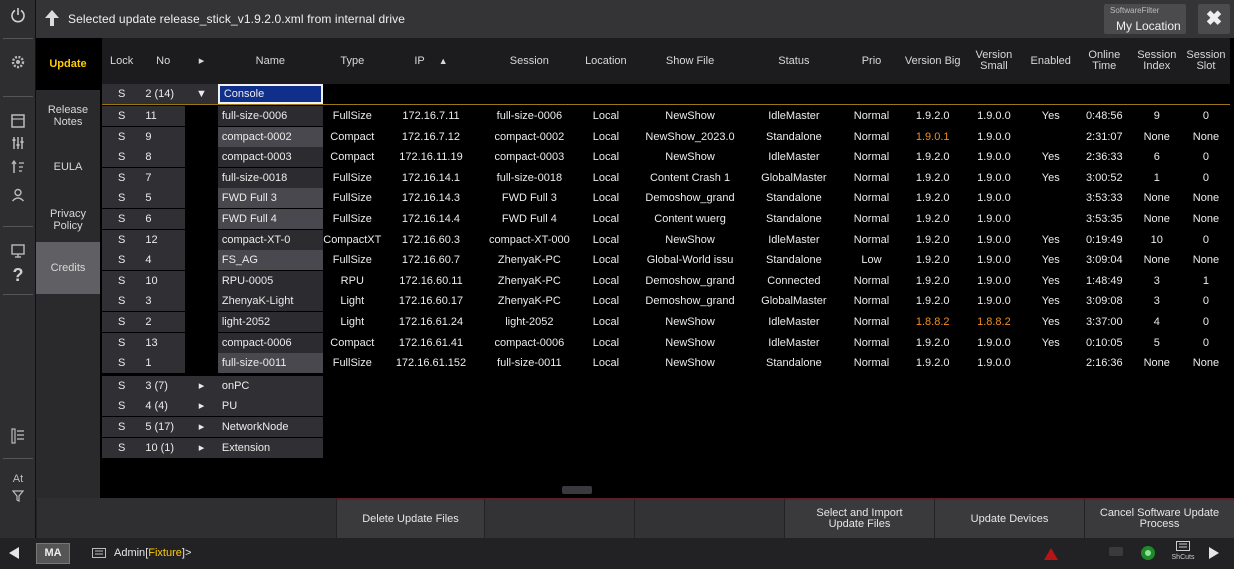 This screenshot has width=1234, height=569. What do you see at coordinates (18, 439) in the screenshot?
I see `layers-icon` at bounding box center [18, 439].